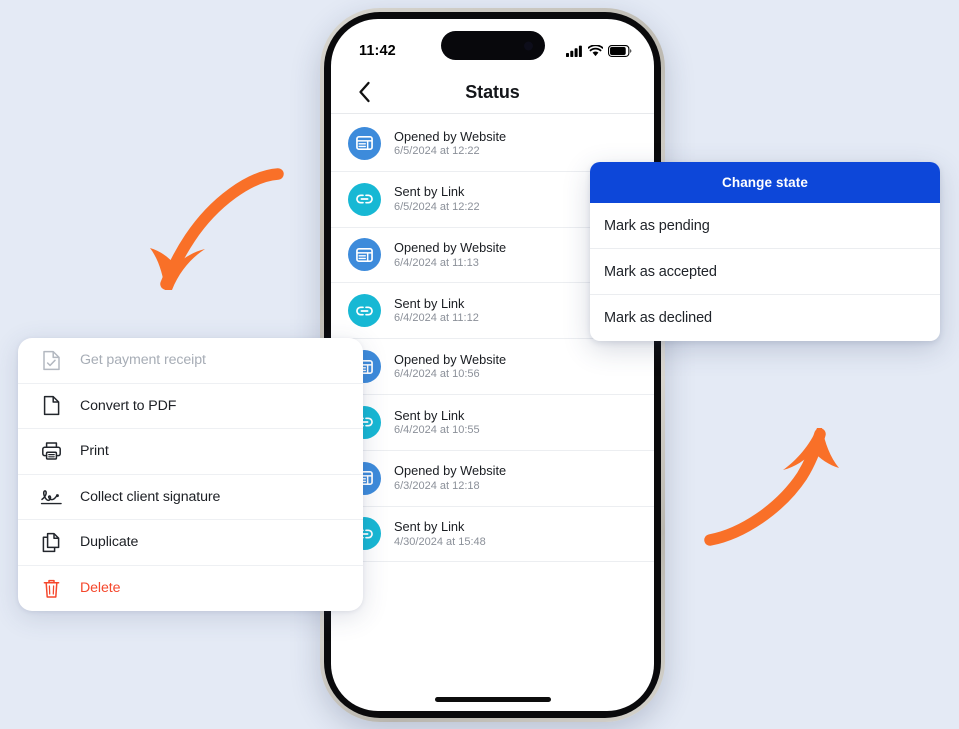  I want to click on signature-icon, so click(51, 497).